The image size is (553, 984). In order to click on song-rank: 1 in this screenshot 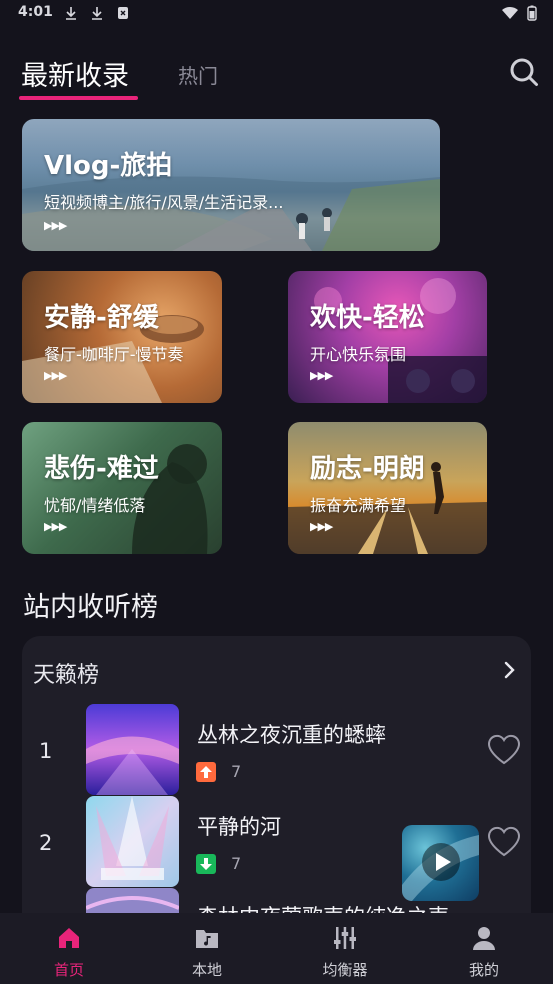, I will do `click(46, 751)`.